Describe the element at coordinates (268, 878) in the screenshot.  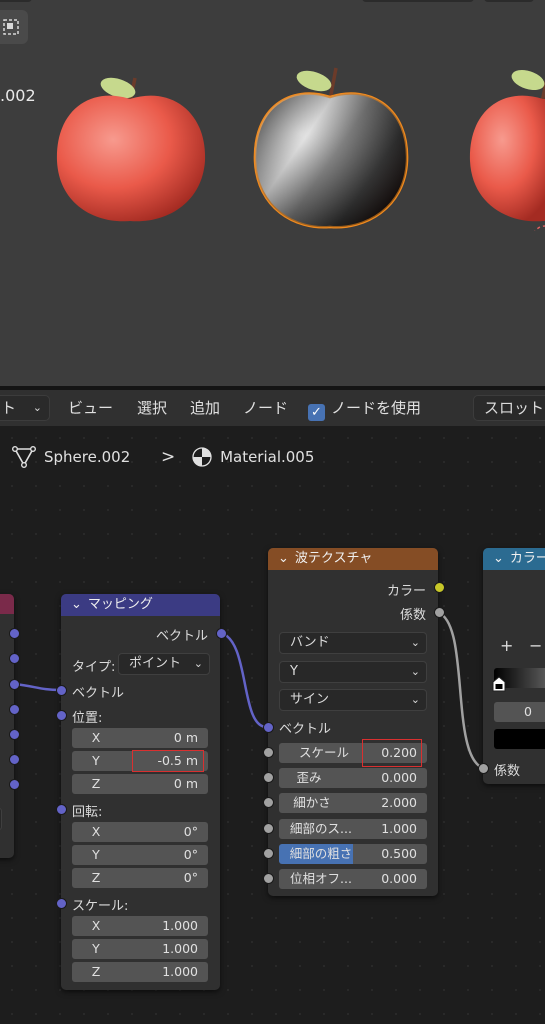
I see `wave-phase-offset-socket` at that location.